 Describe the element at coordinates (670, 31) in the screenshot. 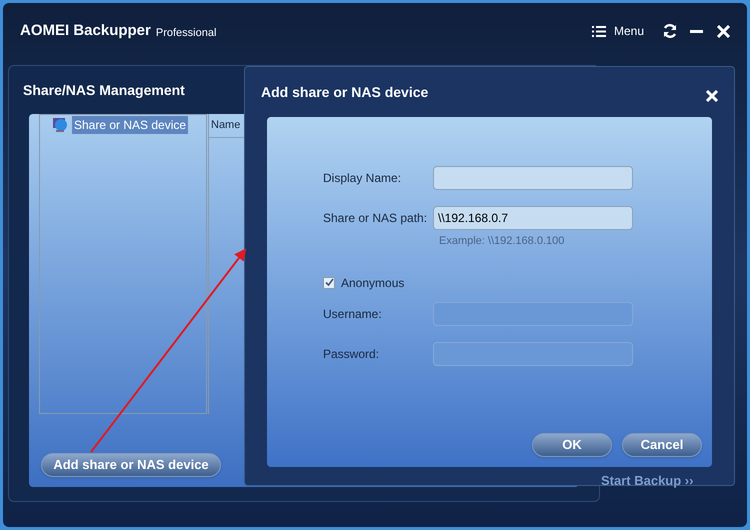

I see `refresh-icon` at that location.